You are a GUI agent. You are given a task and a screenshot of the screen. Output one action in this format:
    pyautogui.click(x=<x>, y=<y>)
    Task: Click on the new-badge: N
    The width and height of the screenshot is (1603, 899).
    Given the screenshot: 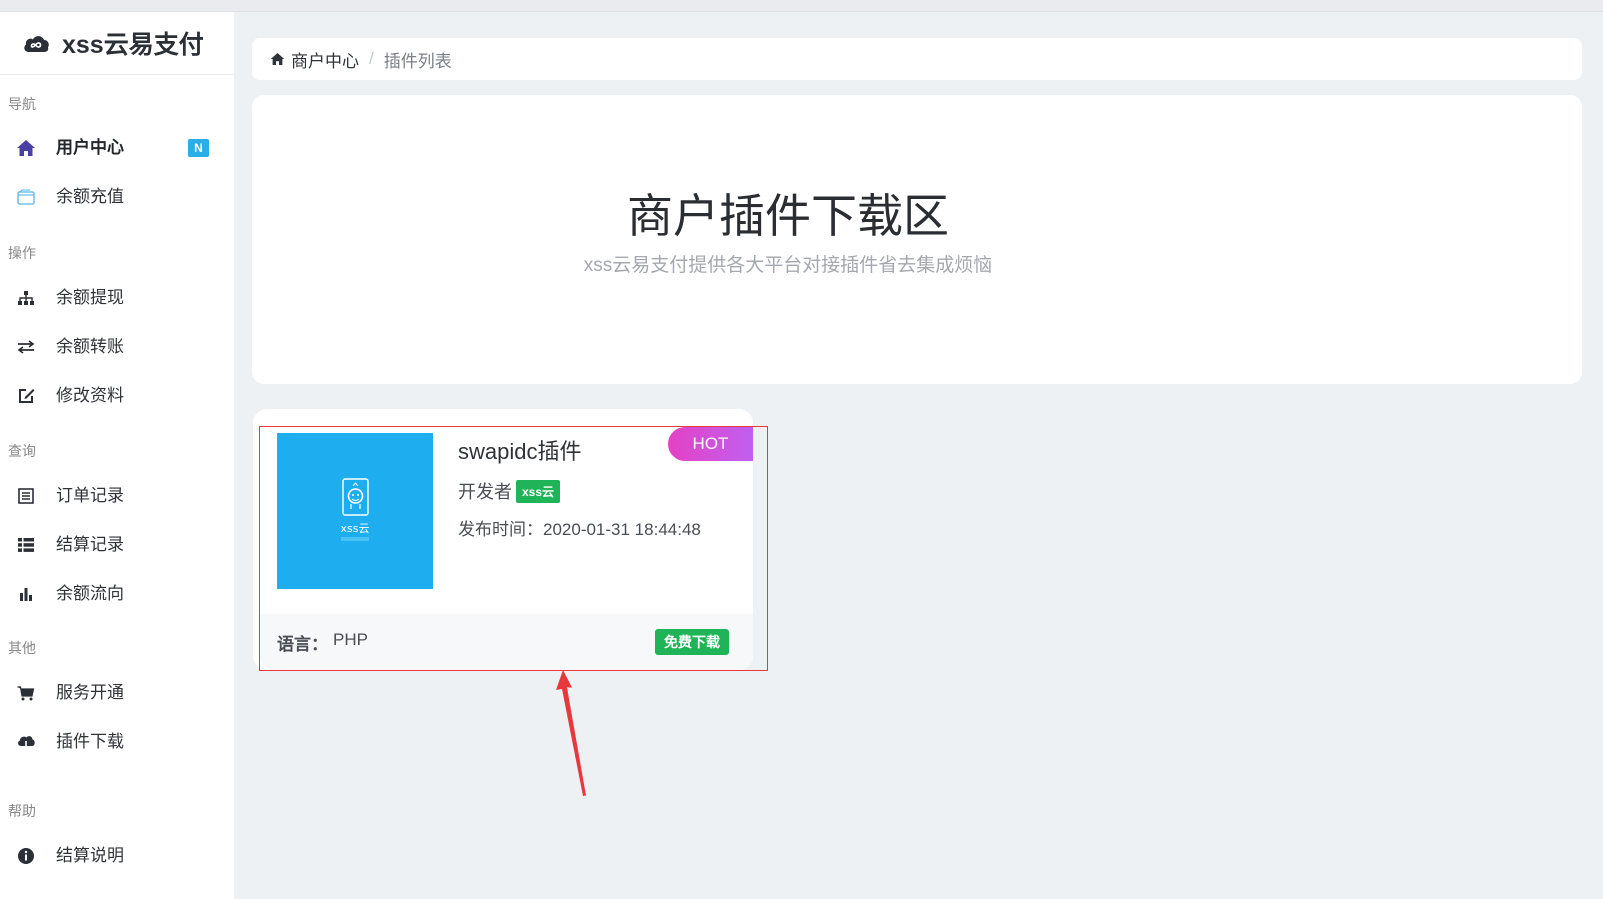 What is the action you would take?
    pyautogui.click(x=198, y=148)
    